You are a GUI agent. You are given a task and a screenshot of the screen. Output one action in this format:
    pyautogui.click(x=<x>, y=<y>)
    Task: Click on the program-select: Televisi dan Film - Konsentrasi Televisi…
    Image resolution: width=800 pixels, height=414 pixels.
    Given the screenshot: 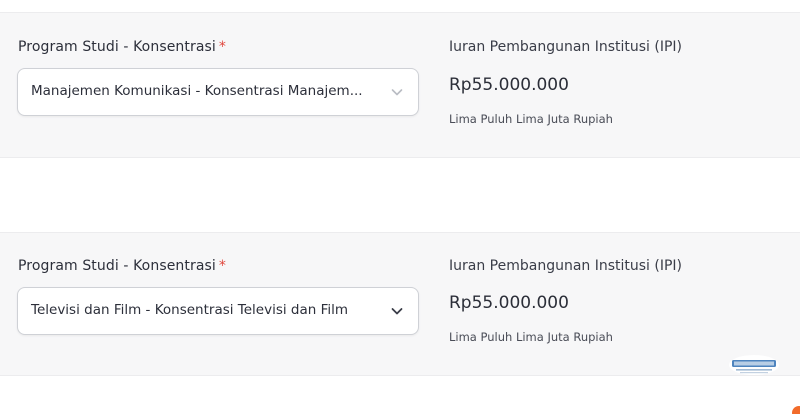 What is the action you would take?
    pyautogui.click(x=218, y=311)
    